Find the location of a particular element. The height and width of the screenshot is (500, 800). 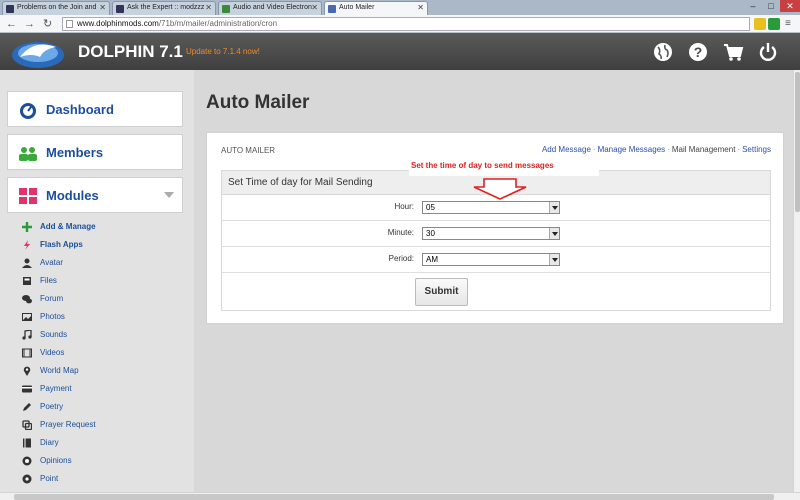

url-domain: www.dolphinmods.com is located at coordinates (118, 23).